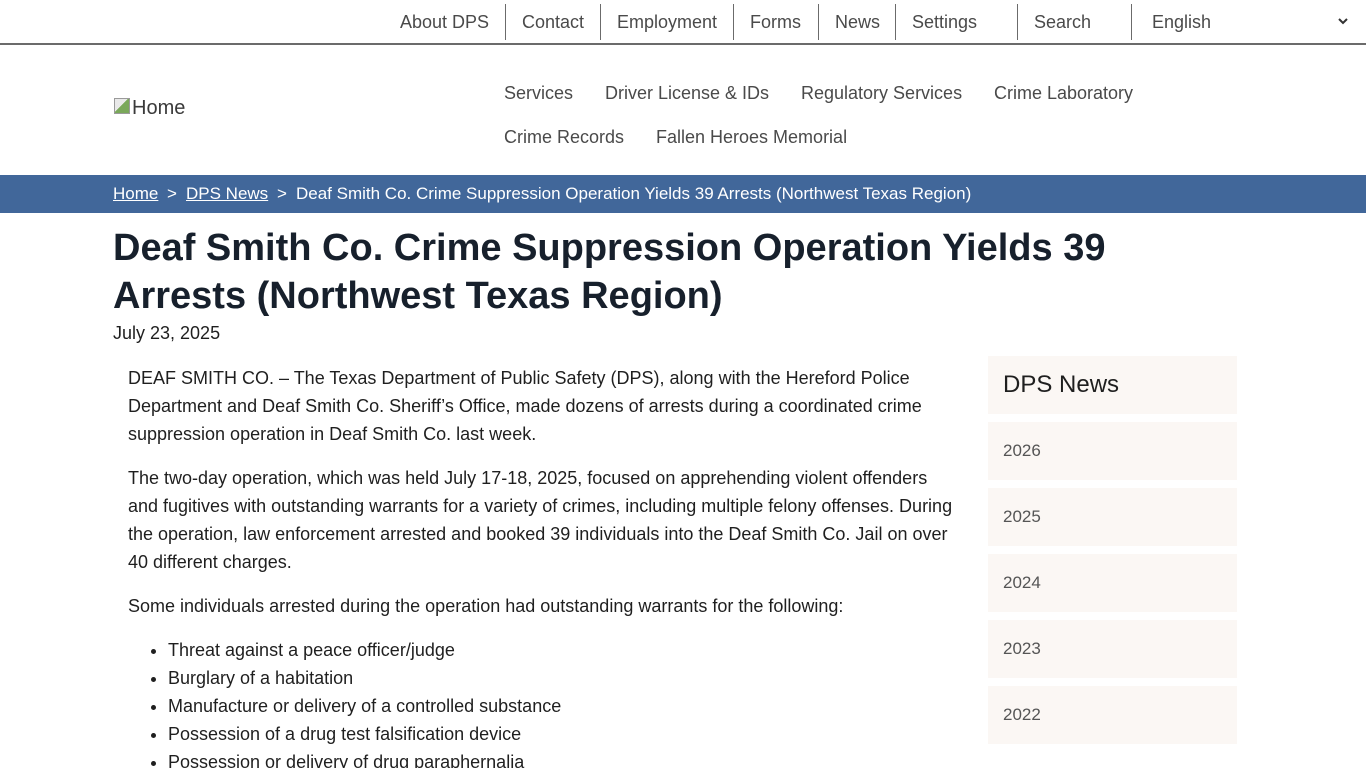  What do you see at coordinates (1112, 385) in the screenshot?
I see `sidebar-heading: DPS News` at bounding box center [1112, 385].